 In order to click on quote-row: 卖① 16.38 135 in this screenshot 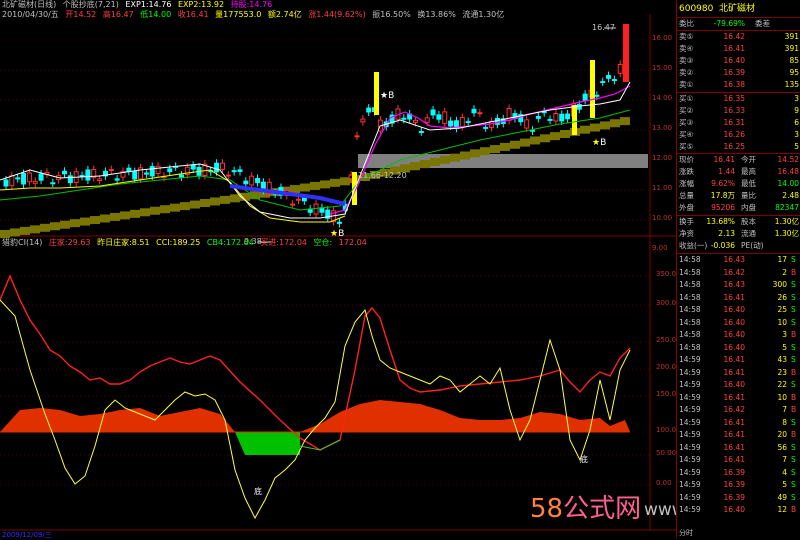, I will do `click(738, 85)`.